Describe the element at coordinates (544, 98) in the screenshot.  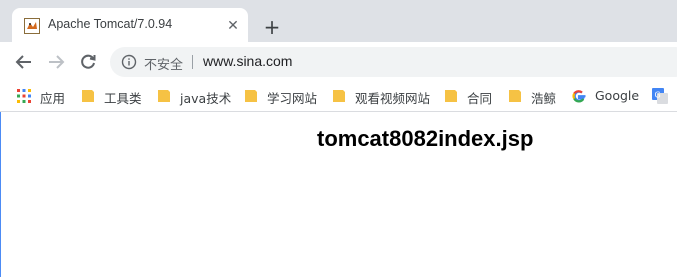
I see `bookmark-label: 浩鲸` at that location.